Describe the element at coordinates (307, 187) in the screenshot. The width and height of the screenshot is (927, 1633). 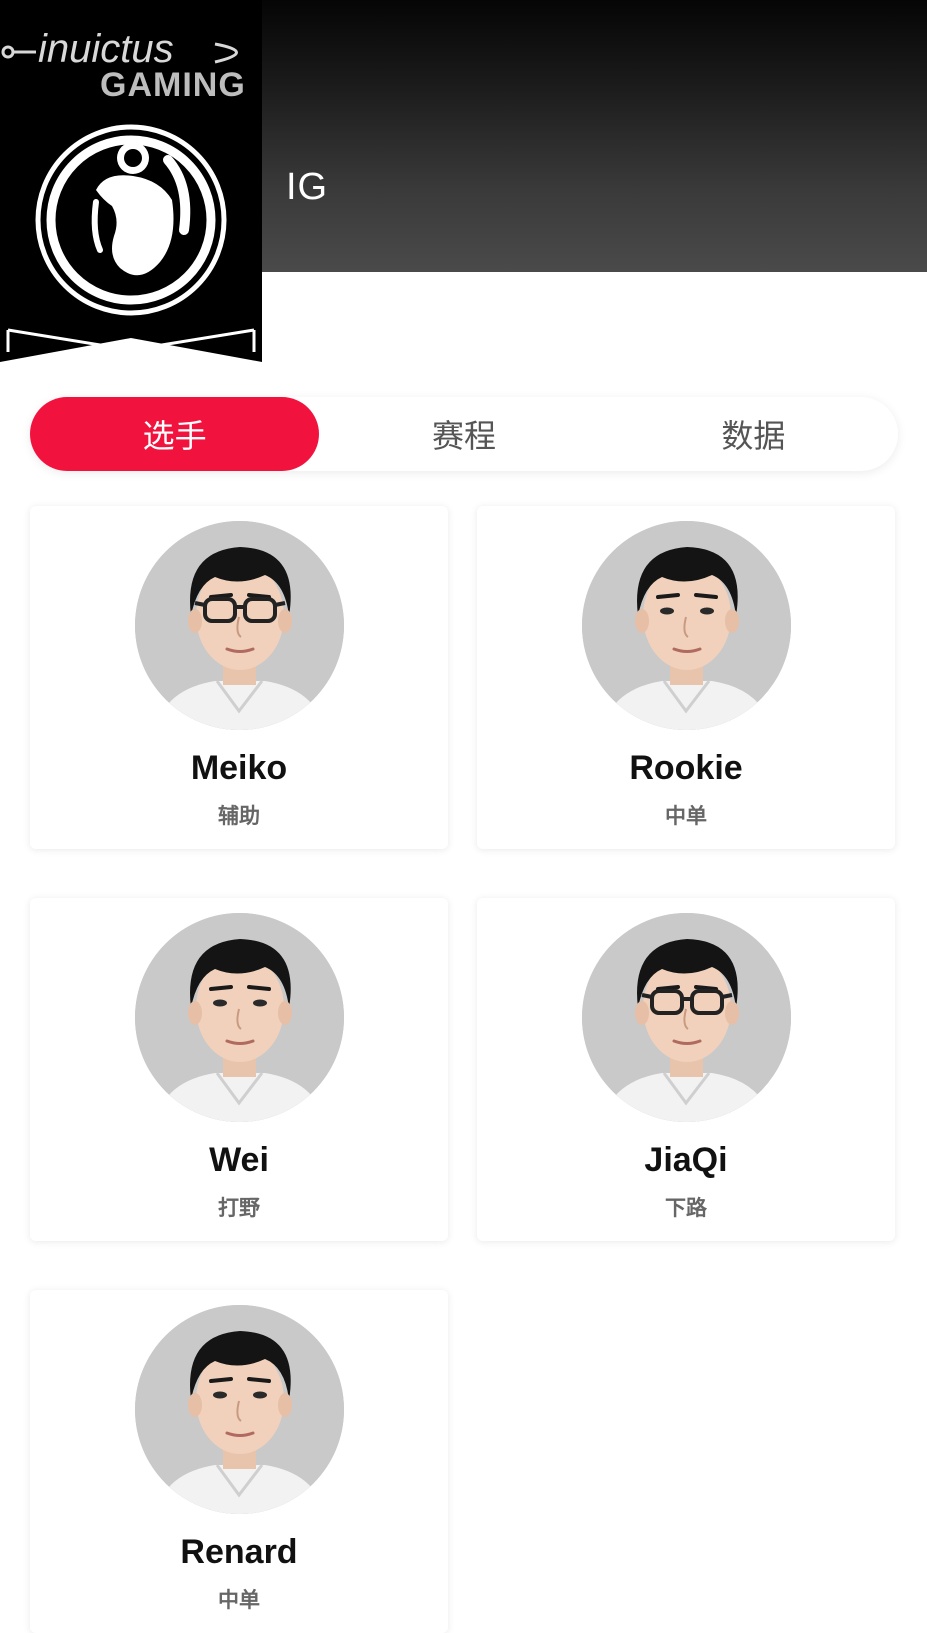
I see `team-name: IG` at that location.